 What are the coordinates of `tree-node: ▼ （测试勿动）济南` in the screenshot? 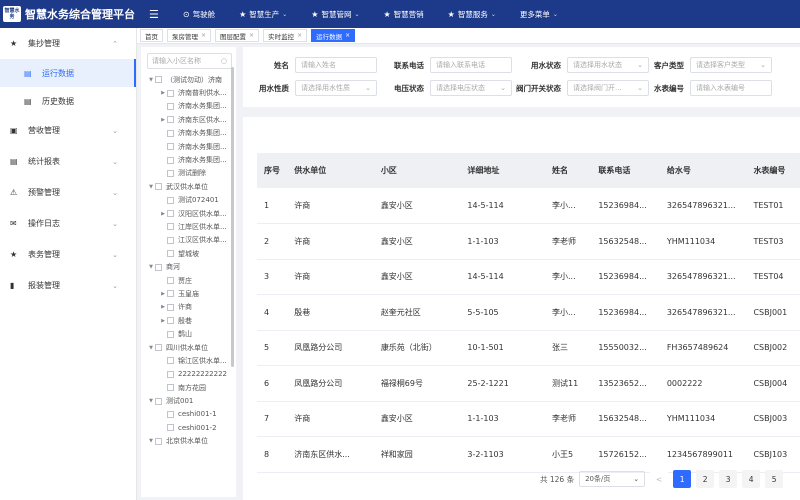 It's located at (188, 79).